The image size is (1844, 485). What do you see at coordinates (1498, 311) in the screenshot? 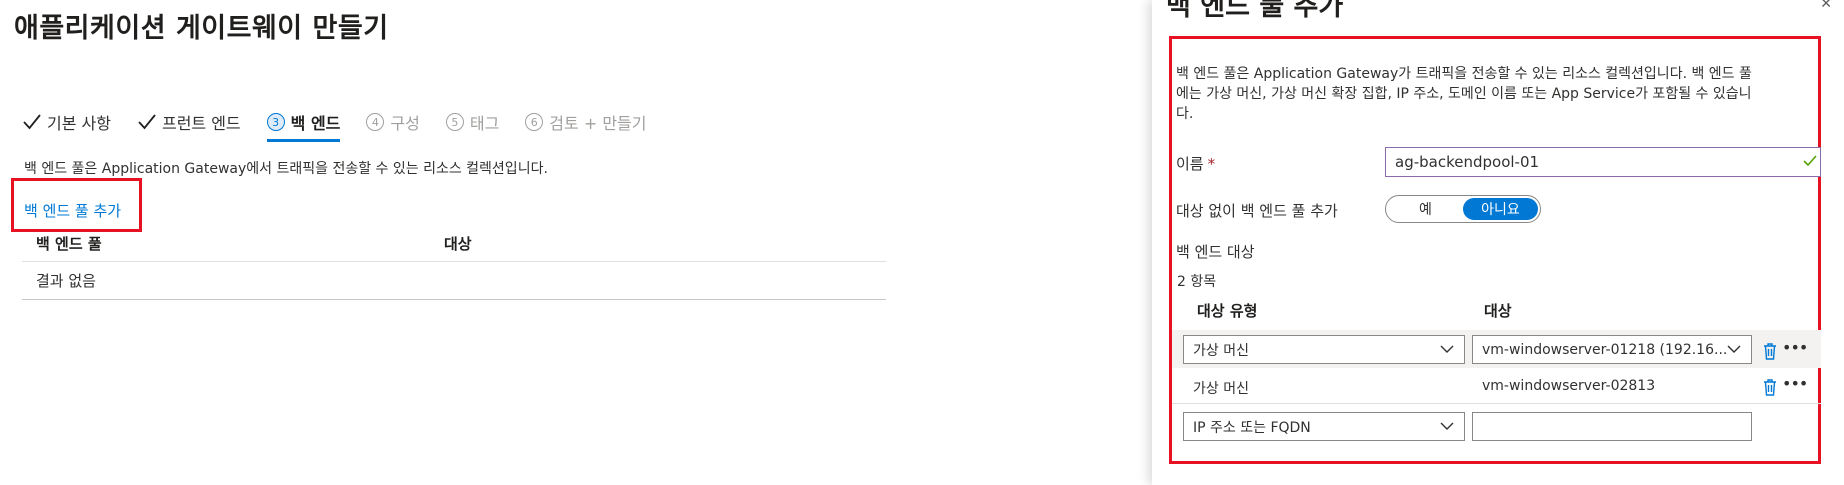
I see `column-header-target: 대상` at bounding box center [1498, 311].